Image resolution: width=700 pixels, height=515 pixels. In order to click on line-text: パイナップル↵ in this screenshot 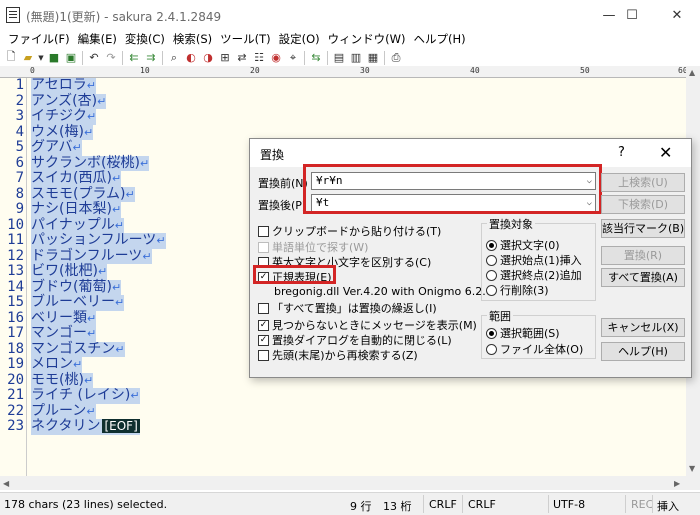, I will do `click(77, 225)`.